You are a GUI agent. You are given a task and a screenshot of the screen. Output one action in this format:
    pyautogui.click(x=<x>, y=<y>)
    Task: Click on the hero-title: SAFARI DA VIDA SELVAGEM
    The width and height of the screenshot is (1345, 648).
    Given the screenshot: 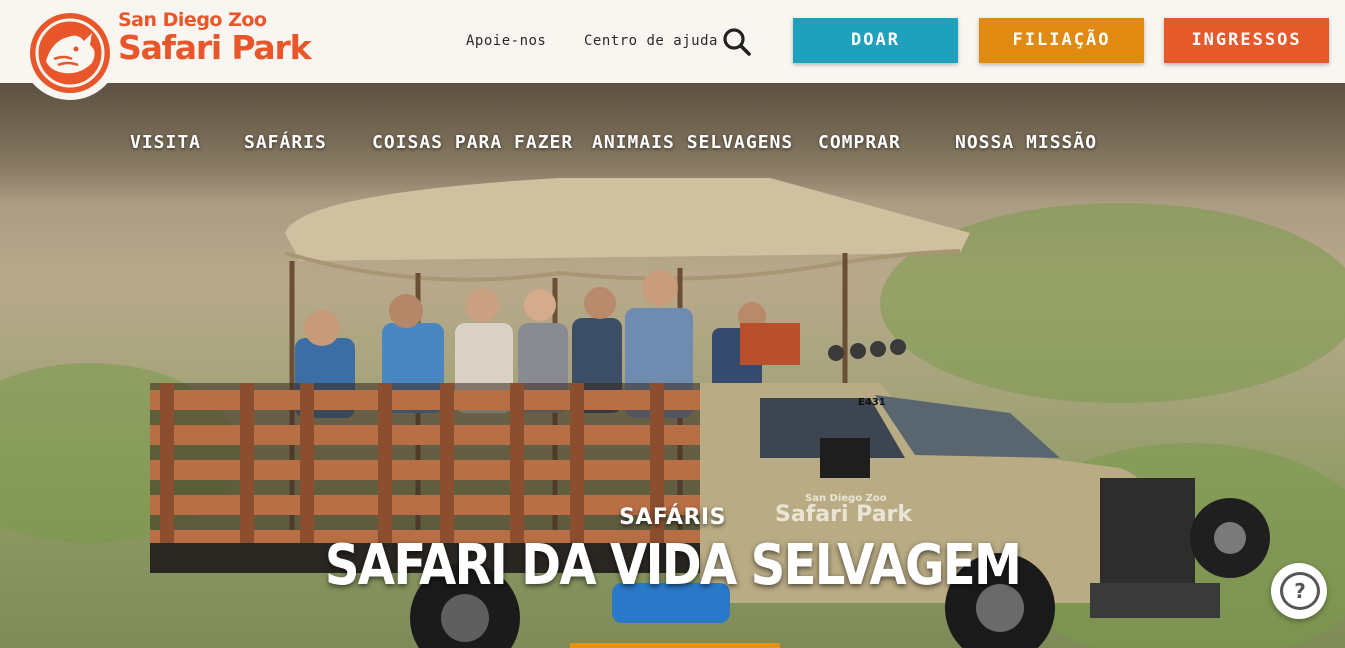 What is the action you would take?
    pyautogui.click(x=673, y=565)
    